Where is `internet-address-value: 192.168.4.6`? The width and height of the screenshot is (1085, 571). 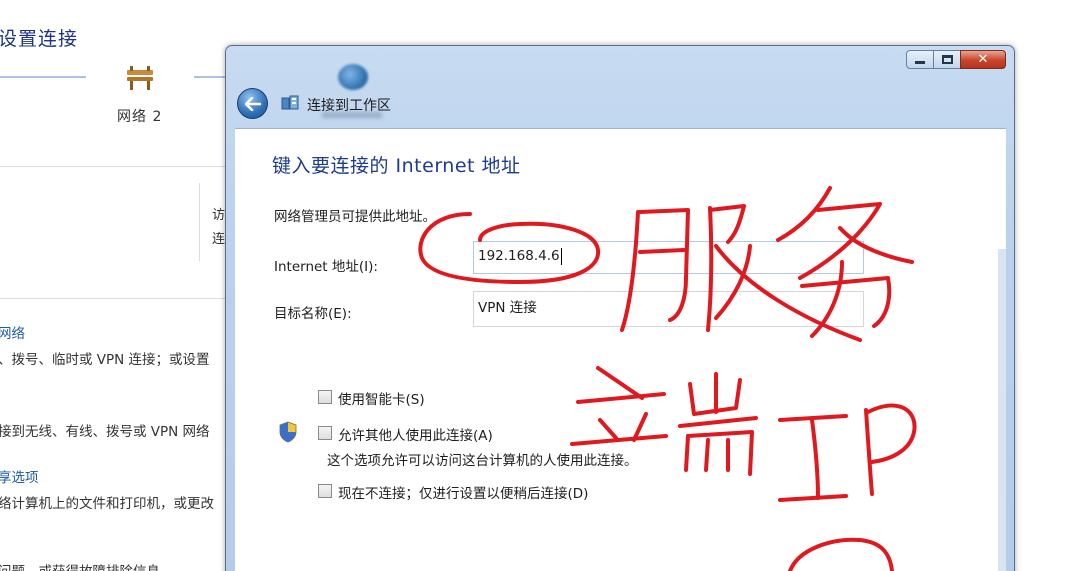 internet-address-value: 192.168.4.6 is located at coordinates (519, 256).